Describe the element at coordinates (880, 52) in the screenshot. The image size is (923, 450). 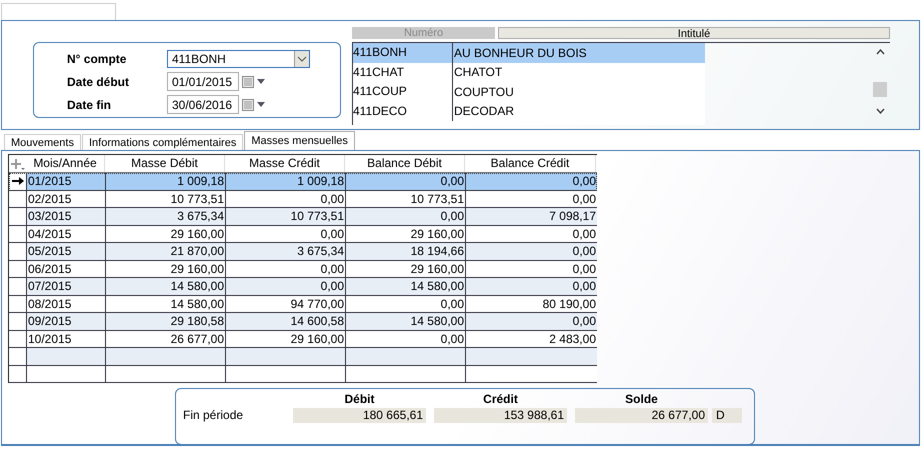
I see `scroll-up-icon` at that location.